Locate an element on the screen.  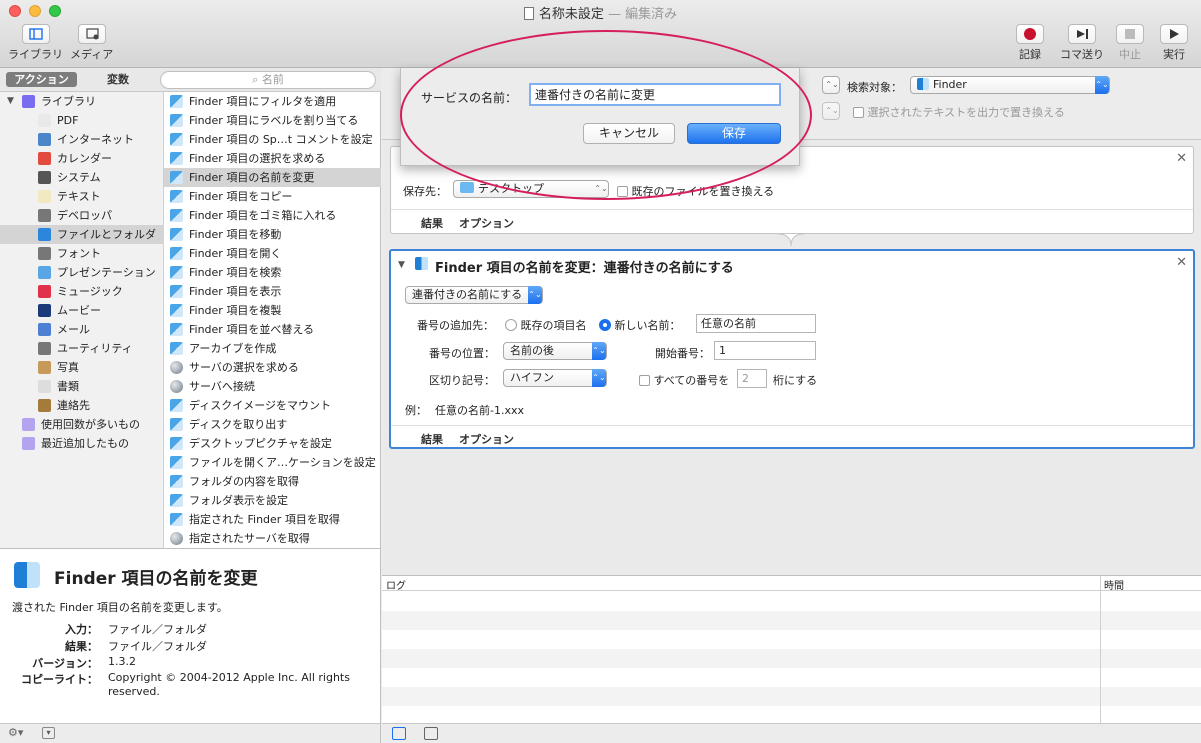
toggle-description-icon: ▾ is located at coordinates (48, 733).